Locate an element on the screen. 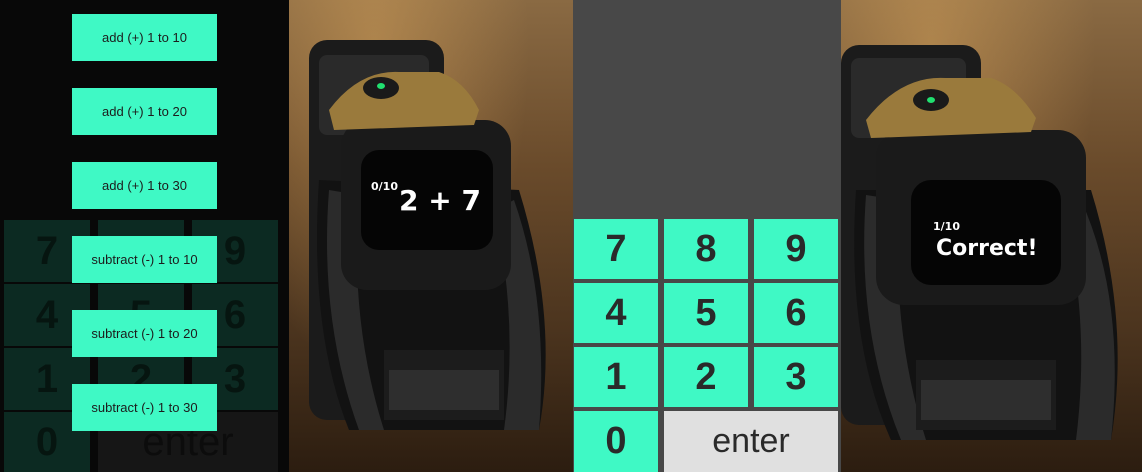 The height and width of the screenshot is (472, 1142). enter-button: enter is located at coordinates (751, 441).